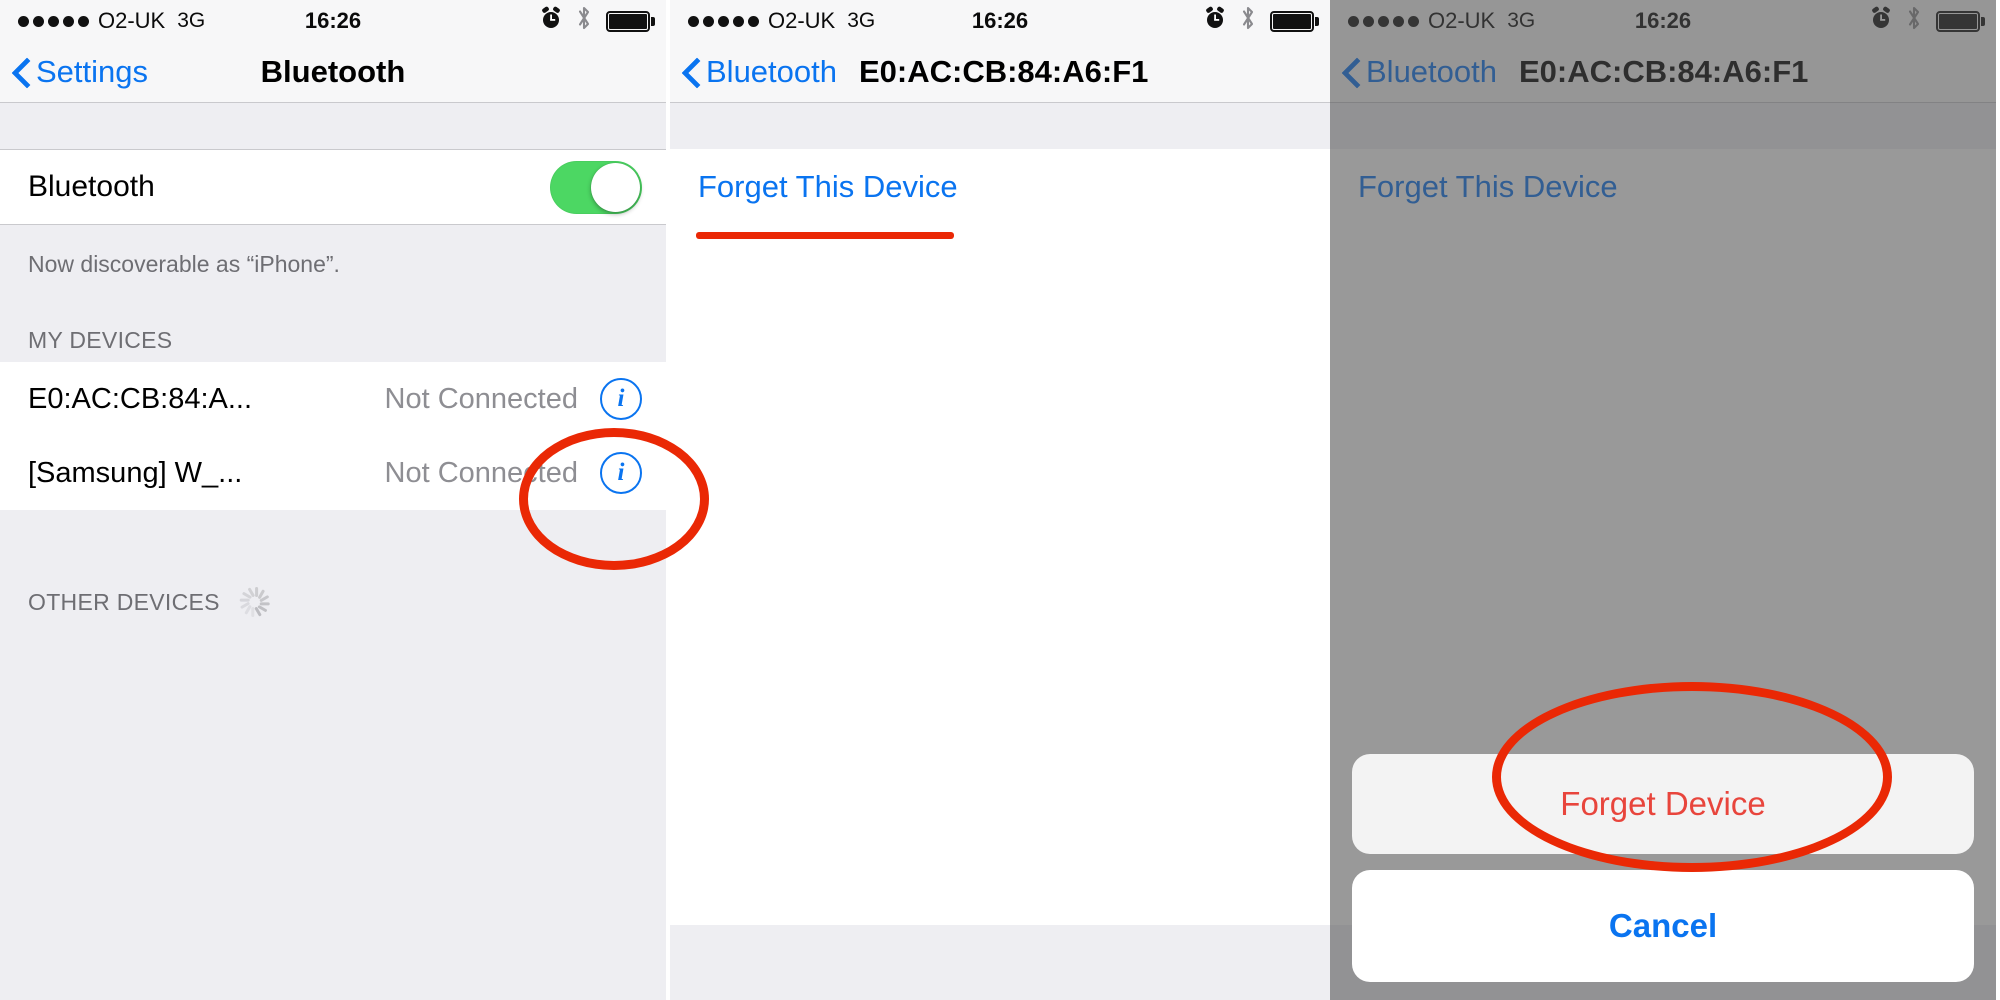 This screenshot has height=1000, width=2000. What do you see at coordinates (333, 340) in the screenshot?
I see `section-header-my-devices: MY DEVICES` at bounding box center [333, 340].